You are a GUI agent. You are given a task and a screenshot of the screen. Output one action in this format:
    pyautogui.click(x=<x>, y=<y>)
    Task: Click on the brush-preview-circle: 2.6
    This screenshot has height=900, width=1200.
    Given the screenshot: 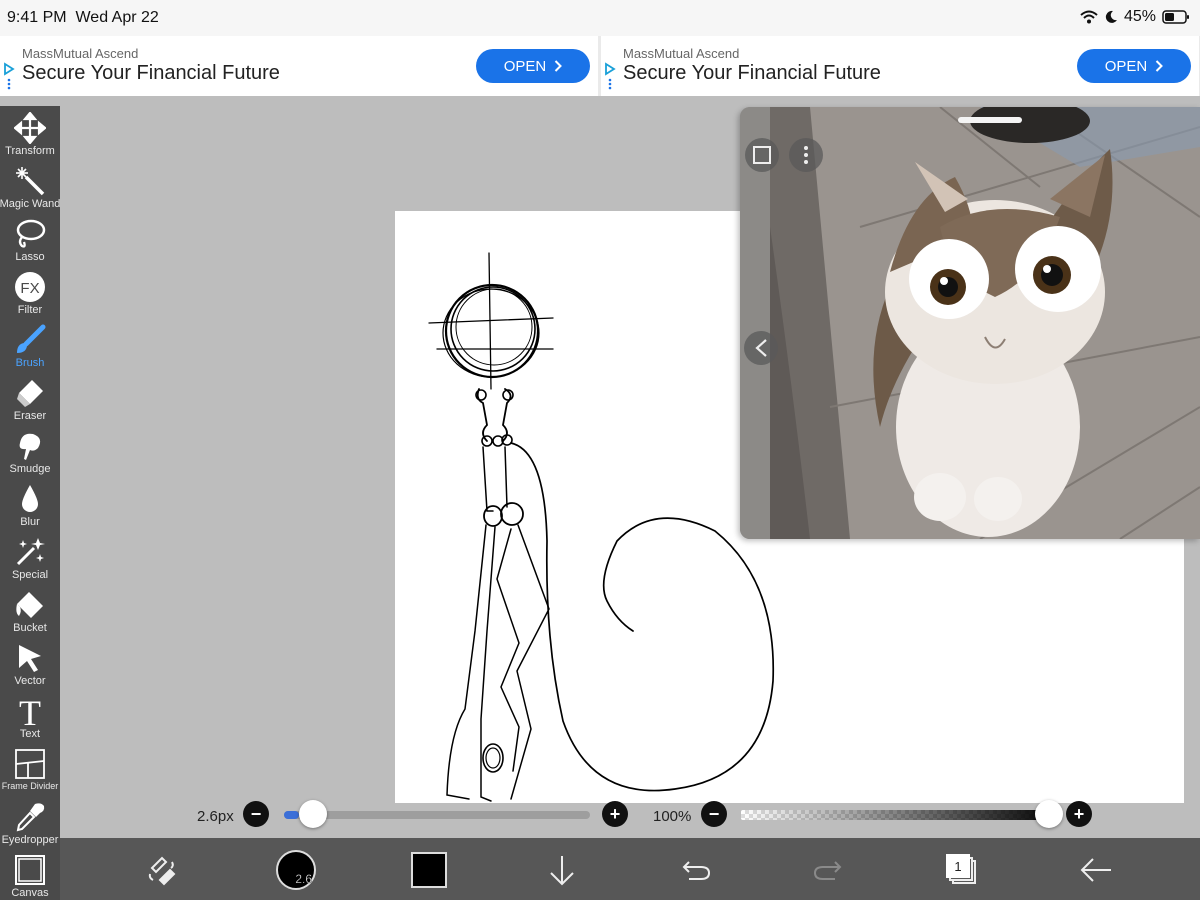 What is the action you would take?
    pyautogui.click(x=296, y=870)
    